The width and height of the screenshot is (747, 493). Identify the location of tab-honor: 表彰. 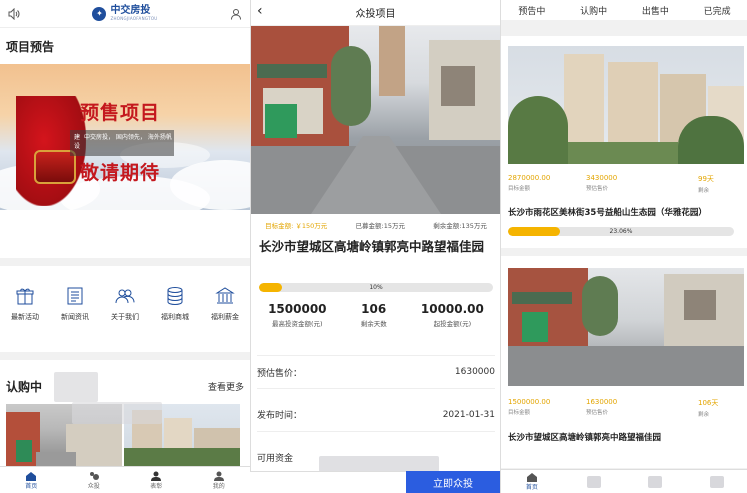
(156, 480).